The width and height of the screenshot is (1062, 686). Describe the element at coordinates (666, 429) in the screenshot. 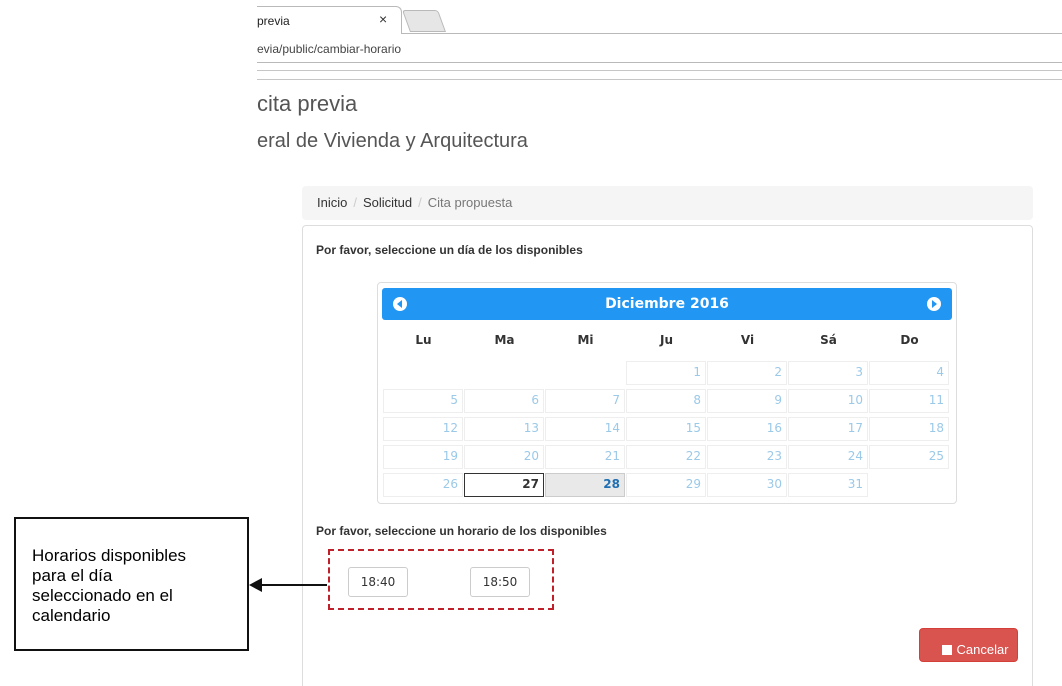

I see `calendar-day: 15` at that location.